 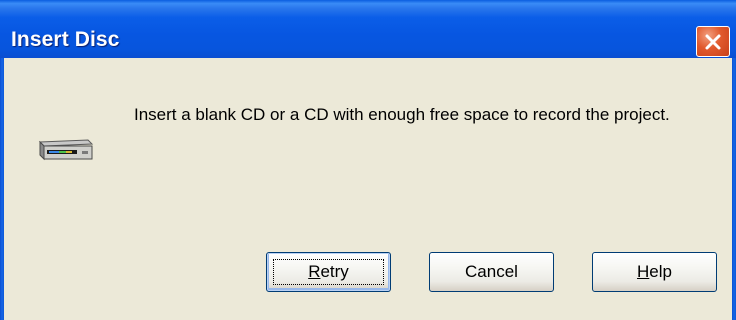 I want to click on close-button, so click(x=713, y=41).